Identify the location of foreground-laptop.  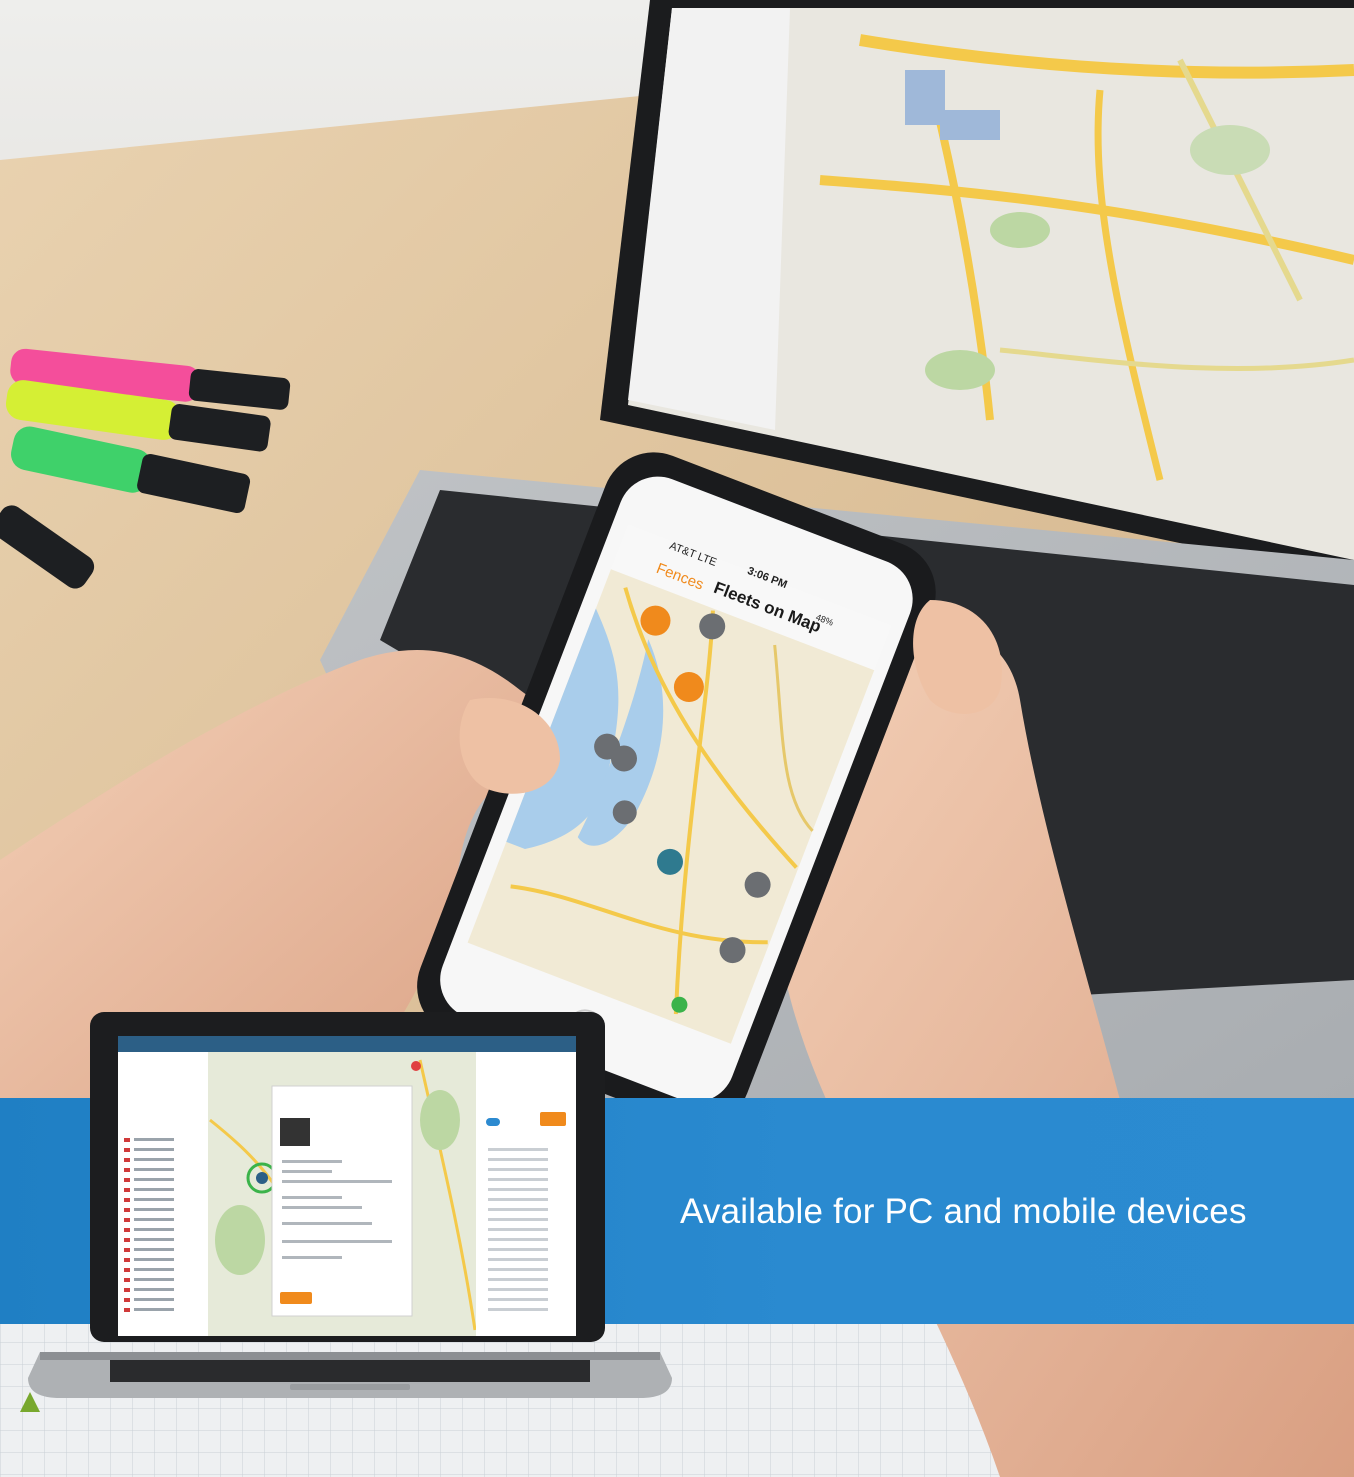
(346, 1212).